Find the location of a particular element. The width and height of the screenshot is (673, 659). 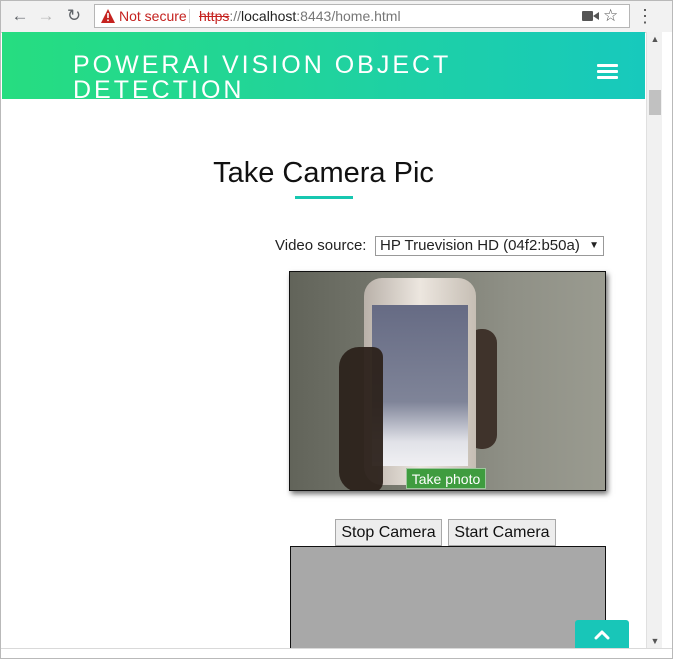

window-edge is located at coordinates (667, 340).